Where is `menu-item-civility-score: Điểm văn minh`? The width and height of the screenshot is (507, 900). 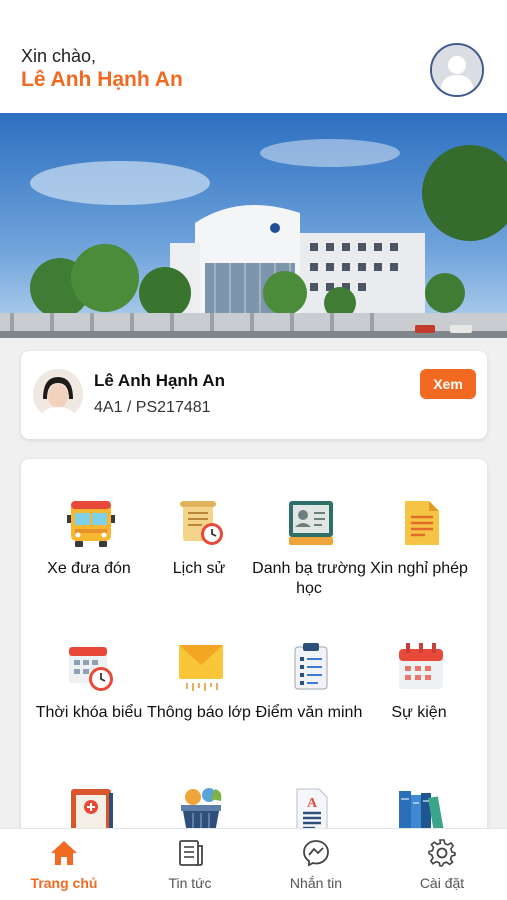 menu-item-civility-score: Điểm văn minh is located at coordinates (309, 706).